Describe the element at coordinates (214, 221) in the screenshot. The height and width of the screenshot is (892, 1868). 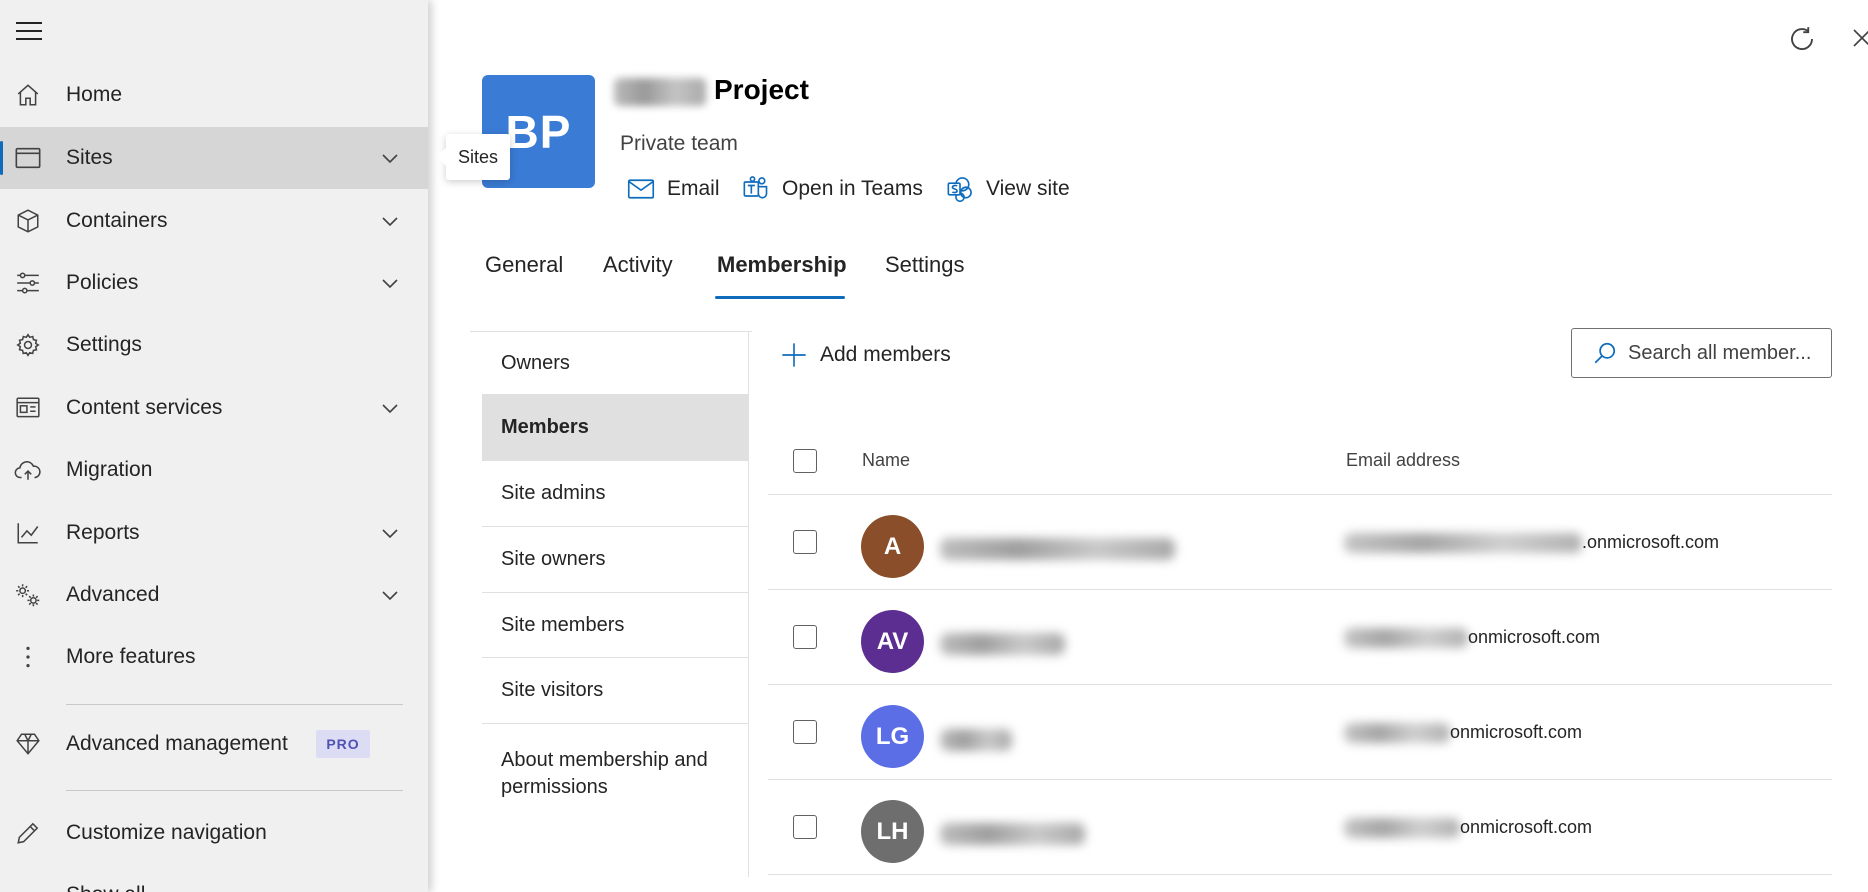
I see `nav-item-containers: Containers` at that location.